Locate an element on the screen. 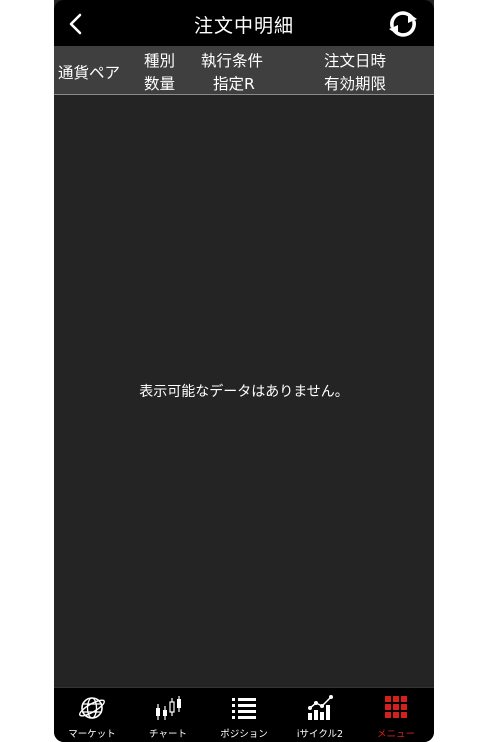  tab-menu: メニュー is located at coordinates (396, 715).